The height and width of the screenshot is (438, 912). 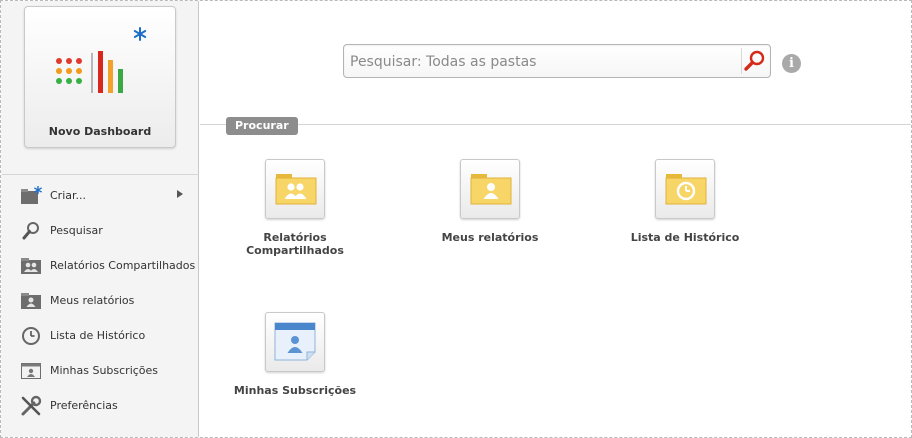 I want to click on history-icon, so click(x=31, y=336).